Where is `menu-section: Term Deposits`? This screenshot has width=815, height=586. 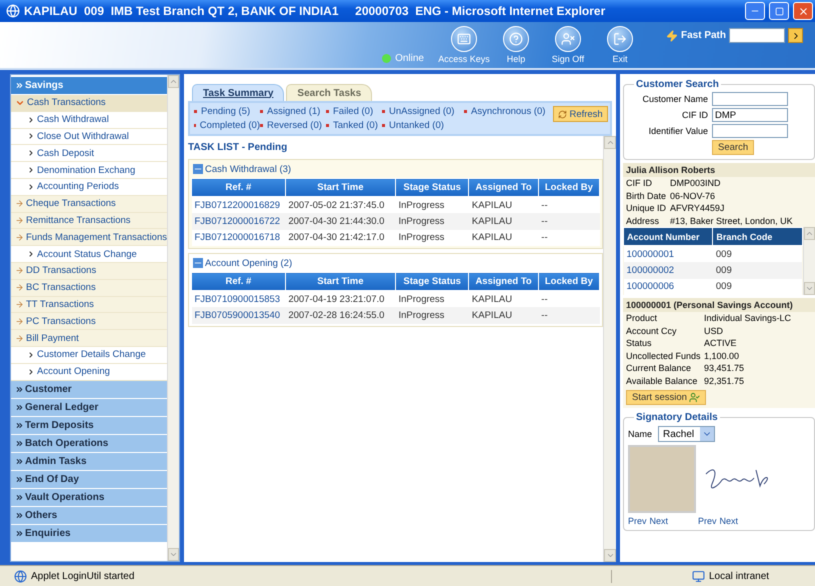
menu-section: Term Deposits is located at coordinates (89, 425).